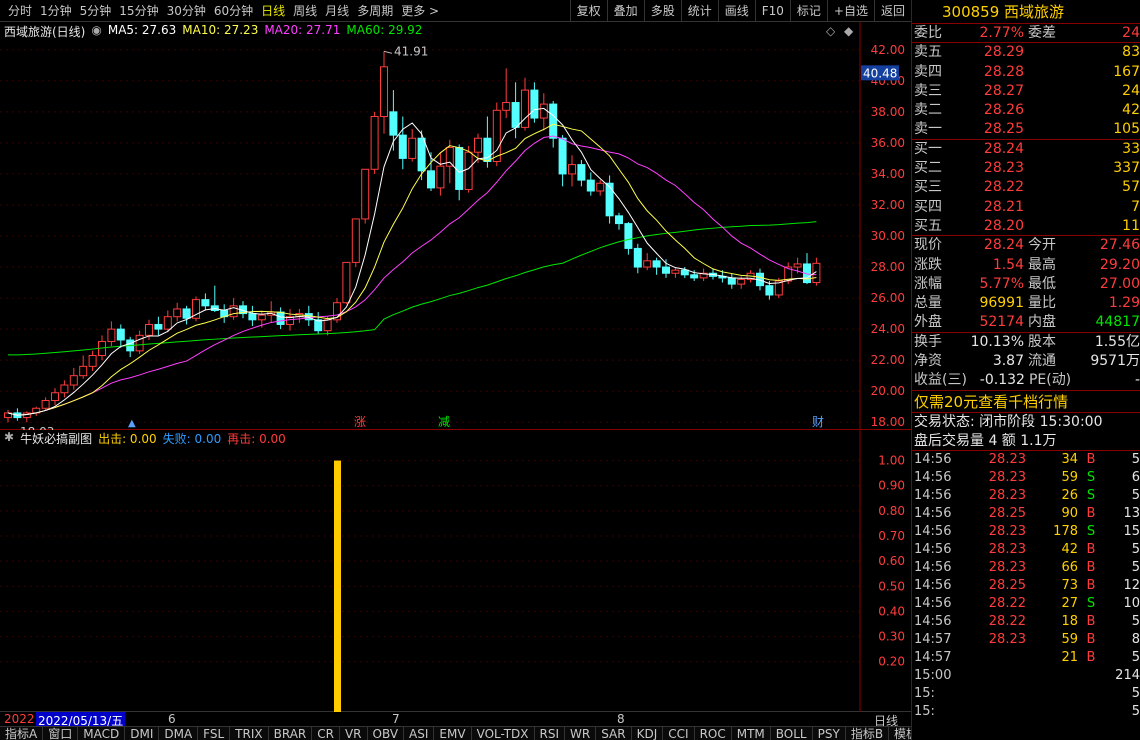 This screenshot has height=740, width=1140. Describe the element at coordinates (892, 11) in the screenshot. I see `toolbar-button: 返回` at that location.